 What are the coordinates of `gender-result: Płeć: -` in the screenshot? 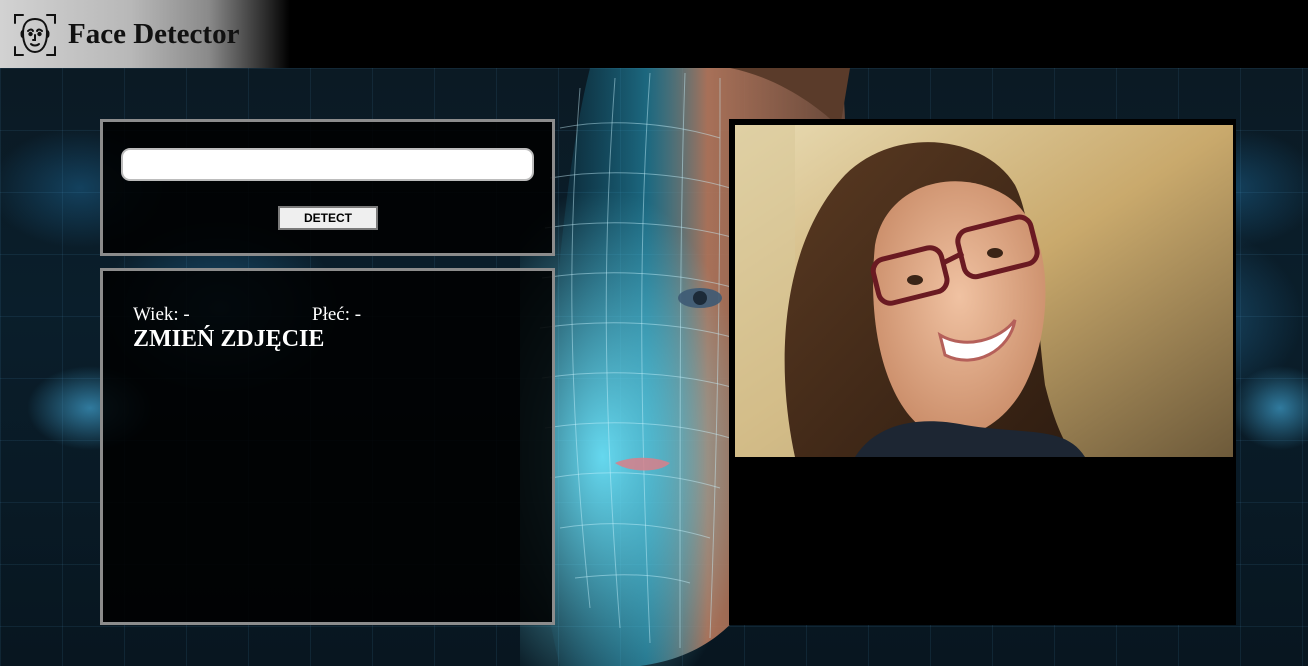 It's located at (336, 315).